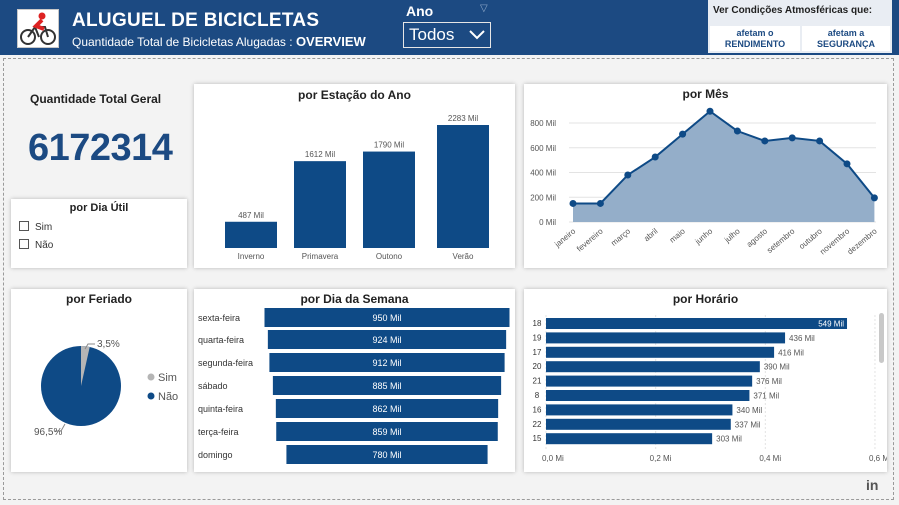 The height and width of the screenshot is (505, 899). I want to click on tick-label: quarta-feira, so click(221, 340).